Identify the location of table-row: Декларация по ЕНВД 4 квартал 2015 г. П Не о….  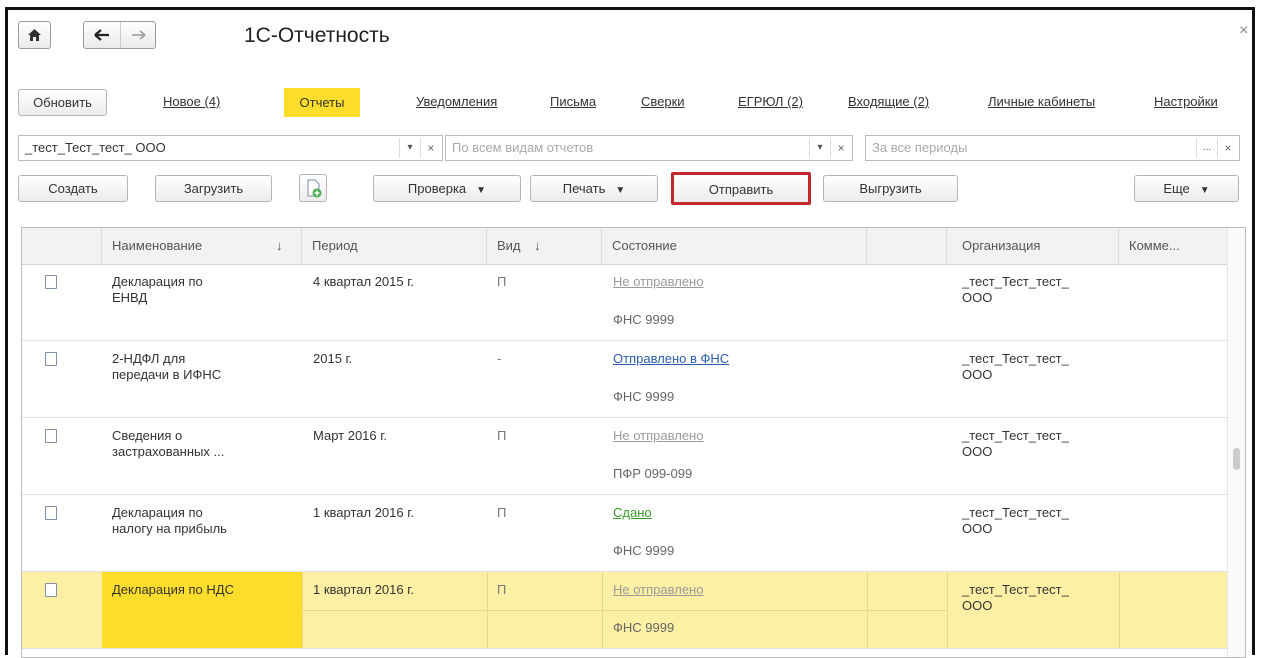
(626, 302).